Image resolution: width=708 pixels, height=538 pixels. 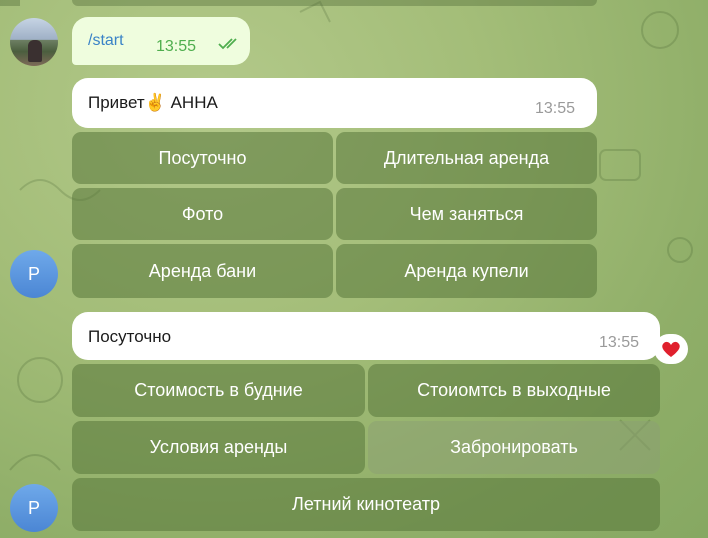 What do you see at coordinates (35, 51) in the screenshot?
I see `avatar-figure` at bounding box center [35, 51].